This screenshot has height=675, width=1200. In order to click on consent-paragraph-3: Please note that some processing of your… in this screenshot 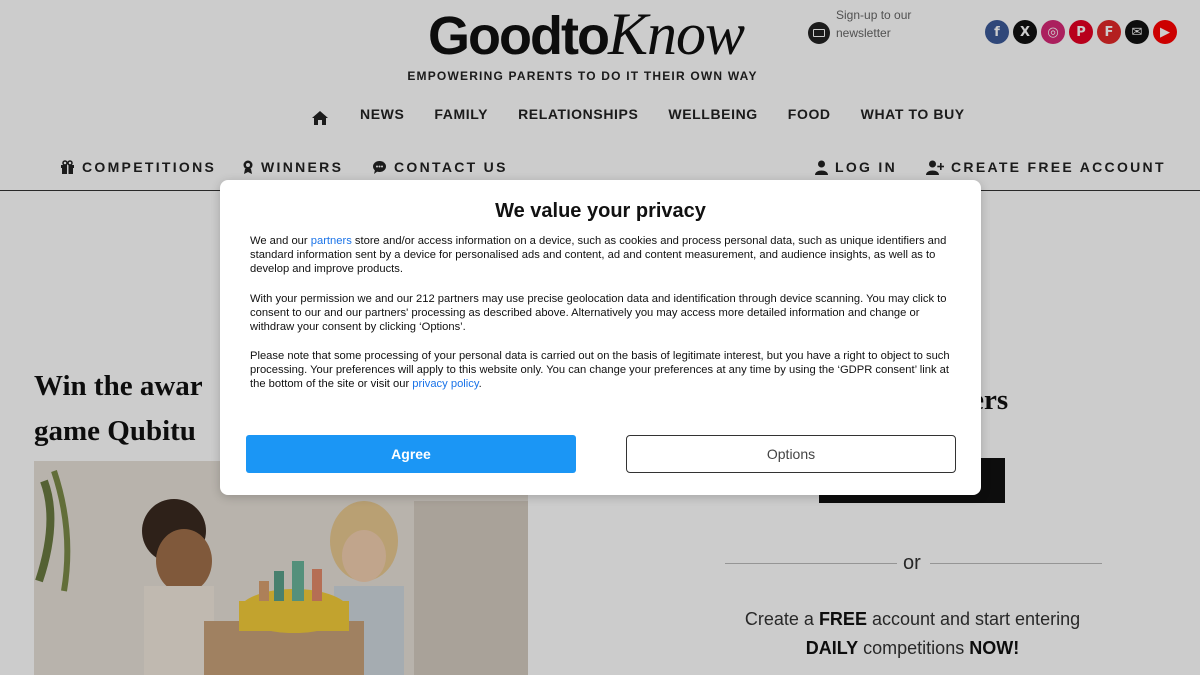, I will do `click(602, 370)`.